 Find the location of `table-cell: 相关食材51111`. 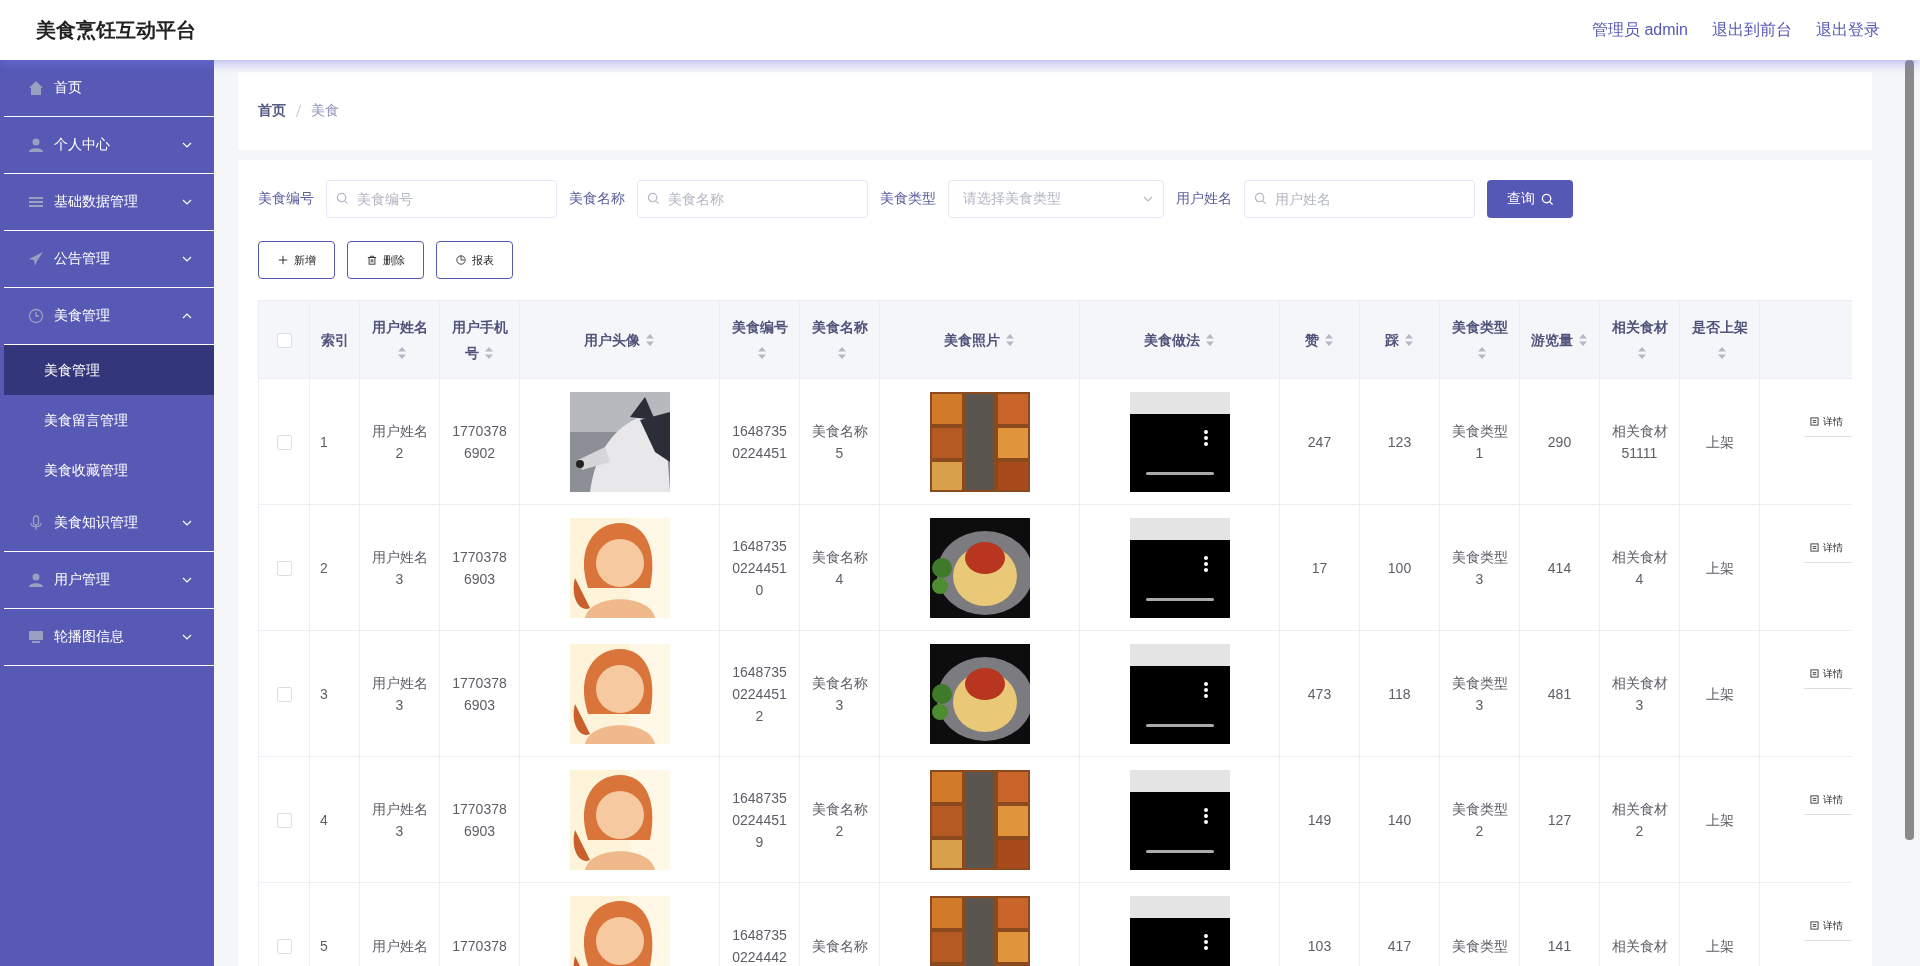

table-cell: 相关食材51111 is located at coordinates (1639, 441).